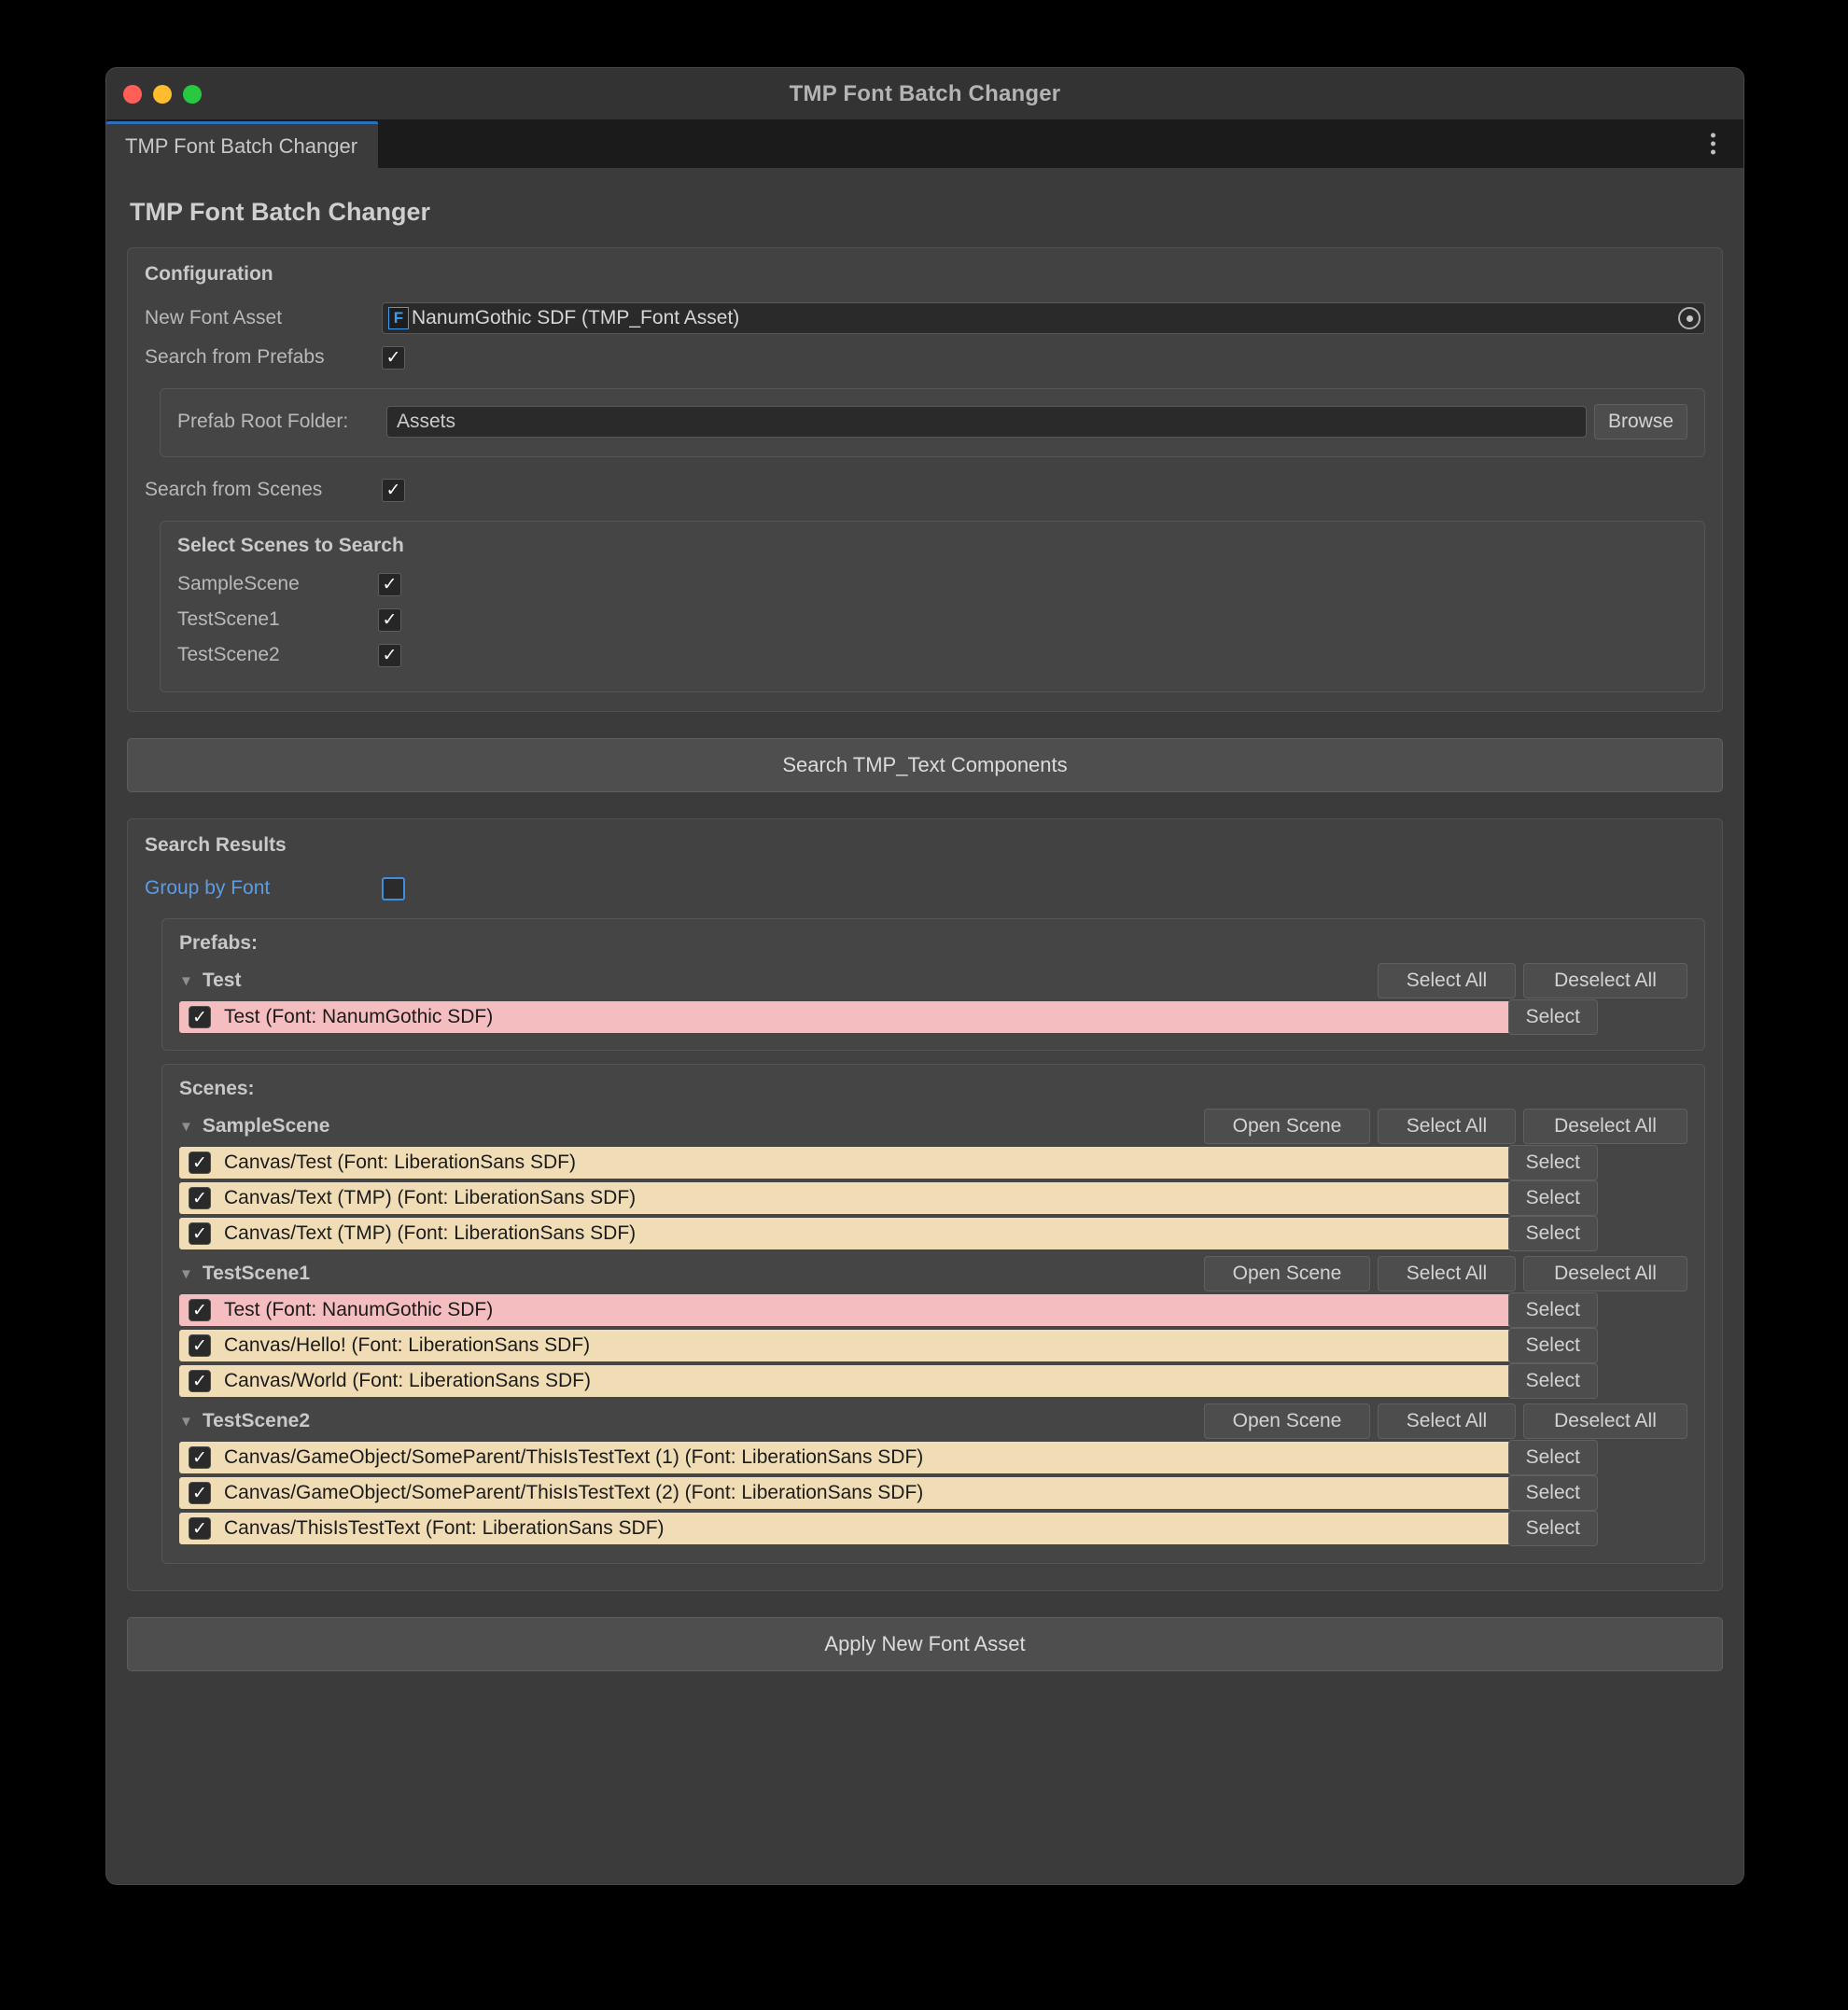 The image size is (1848, 2010). I want to click on scene-group-name: SampleScene, so click(266, 1126).